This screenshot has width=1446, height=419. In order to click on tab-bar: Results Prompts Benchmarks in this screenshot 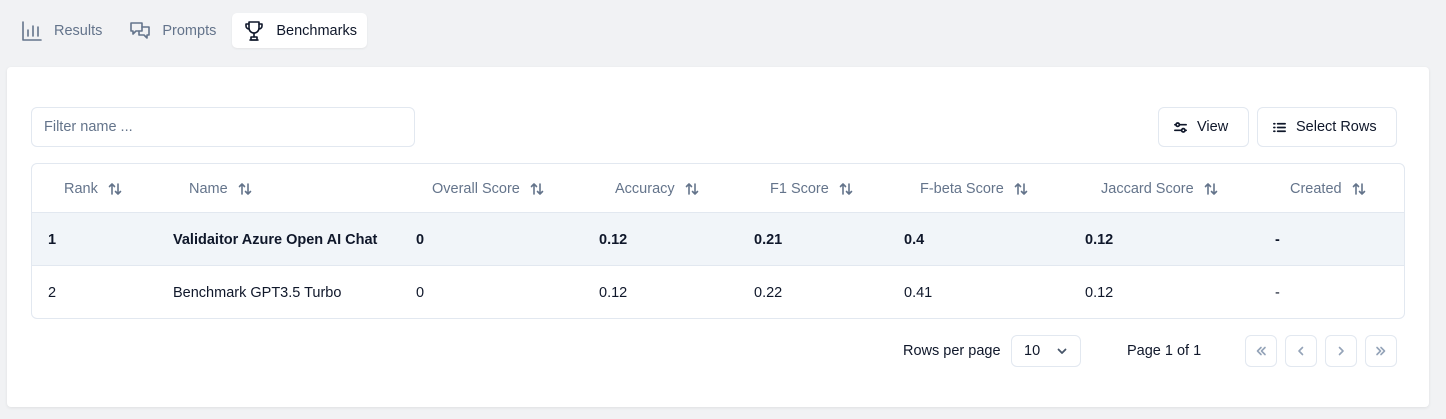, I will do `click(188, 30)`.